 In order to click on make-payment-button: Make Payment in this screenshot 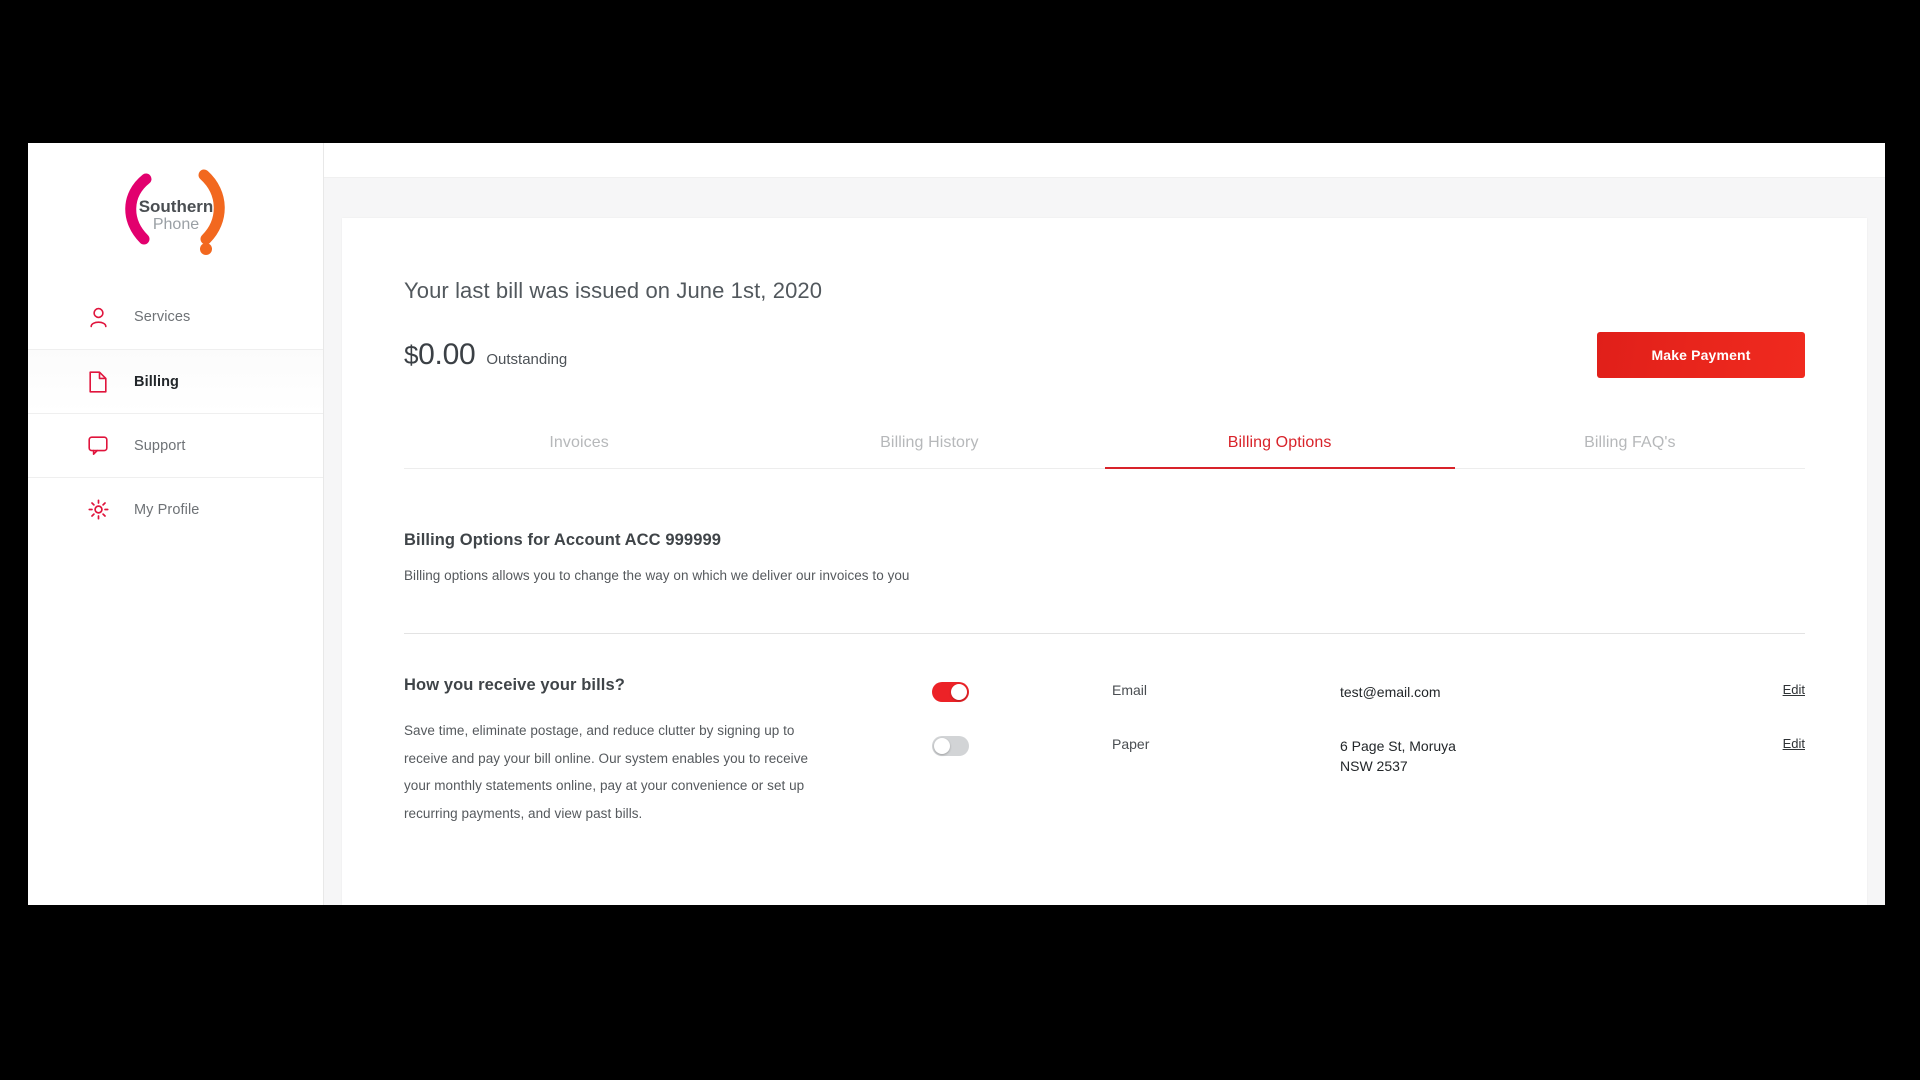, I will do `click(1701, 355)`.